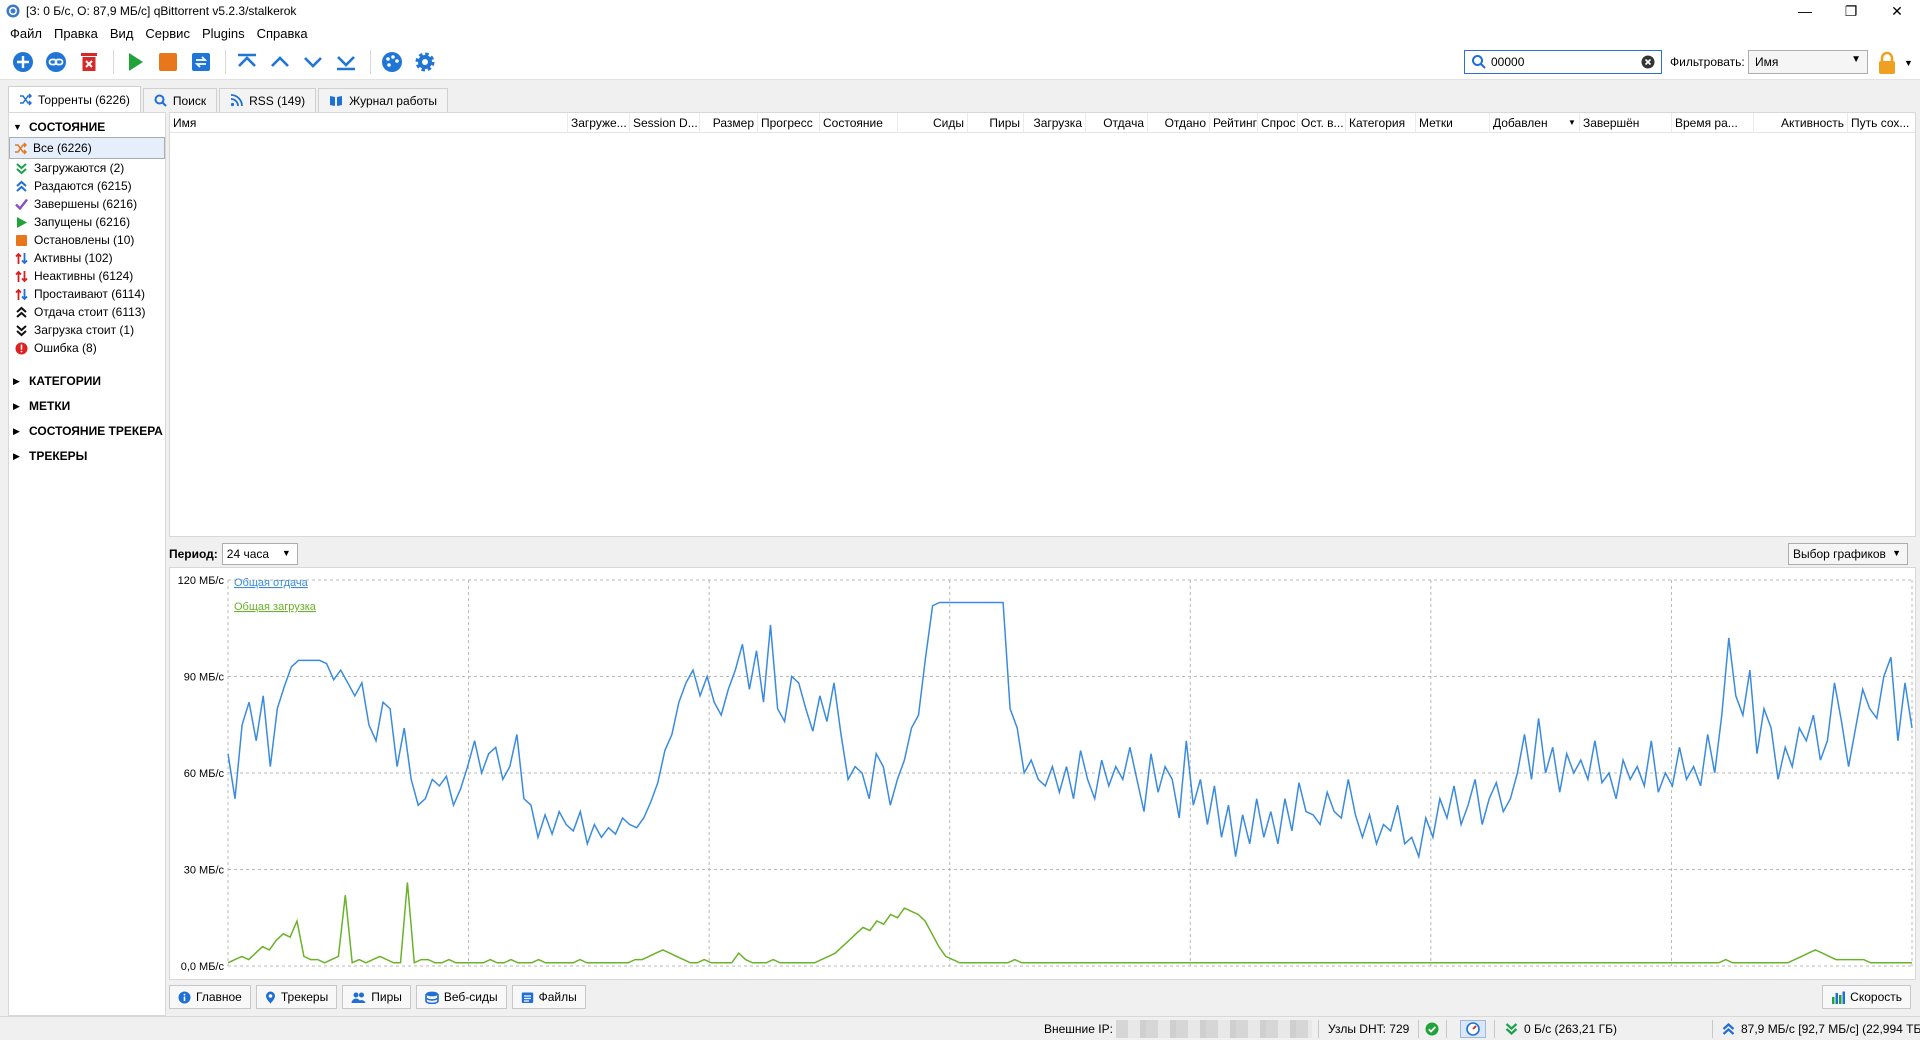 This screenshot has width=1920, height=1040. I want to click on sidebar-item: Ошибка (8), so click(87, 348).